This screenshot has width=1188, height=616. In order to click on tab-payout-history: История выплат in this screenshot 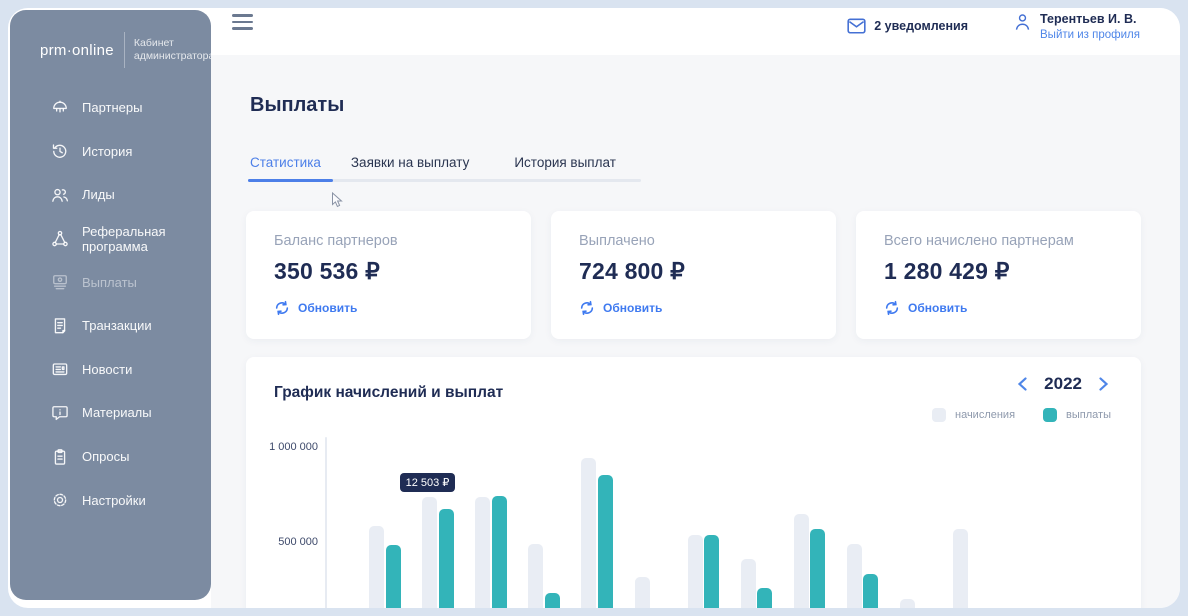, I will do `click(565, 162)`.